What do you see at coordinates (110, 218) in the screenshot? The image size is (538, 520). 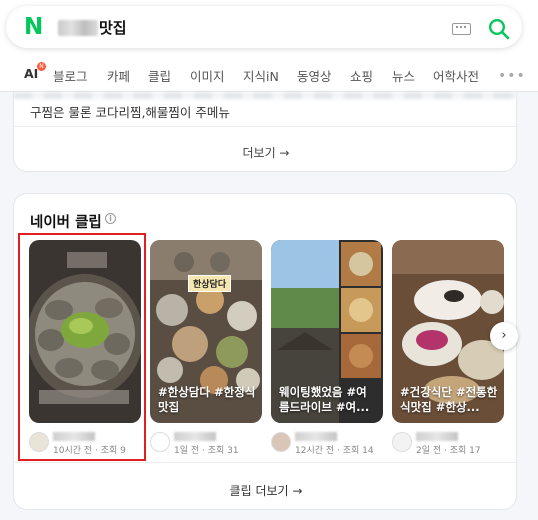 I see `info-icon: i` at bounding box center [110, 218].